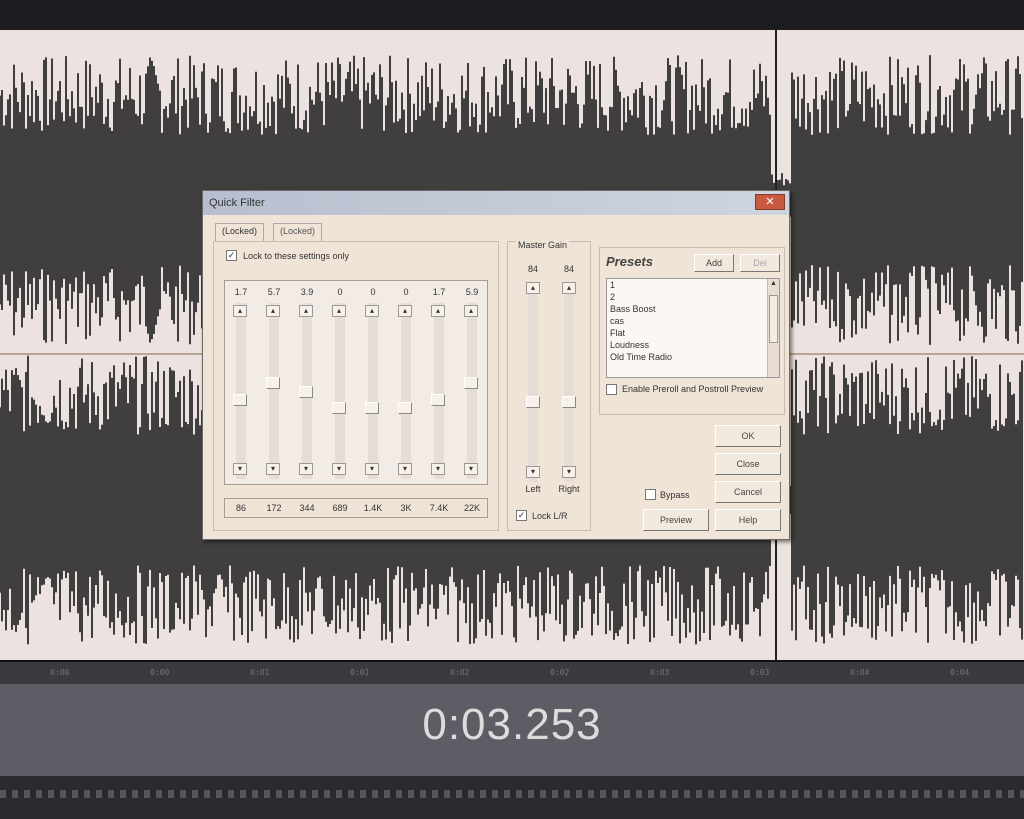 This screenshot has height=819, width=1024. What do you see at coordinates (496, 203) in the screenshot?
I see `dialog-titlebar: Quick Filter` at bounding box center [496, 203].